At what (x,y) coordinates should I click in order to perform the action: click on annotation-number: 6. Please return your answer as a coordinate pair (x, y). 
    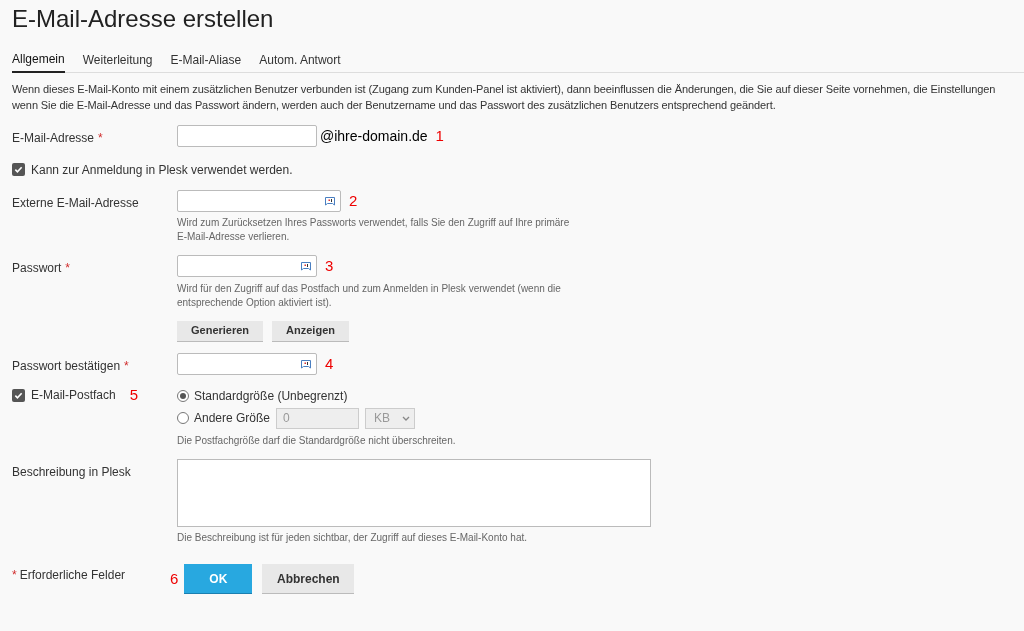
    Looking at the image, I should click on (174, 578).